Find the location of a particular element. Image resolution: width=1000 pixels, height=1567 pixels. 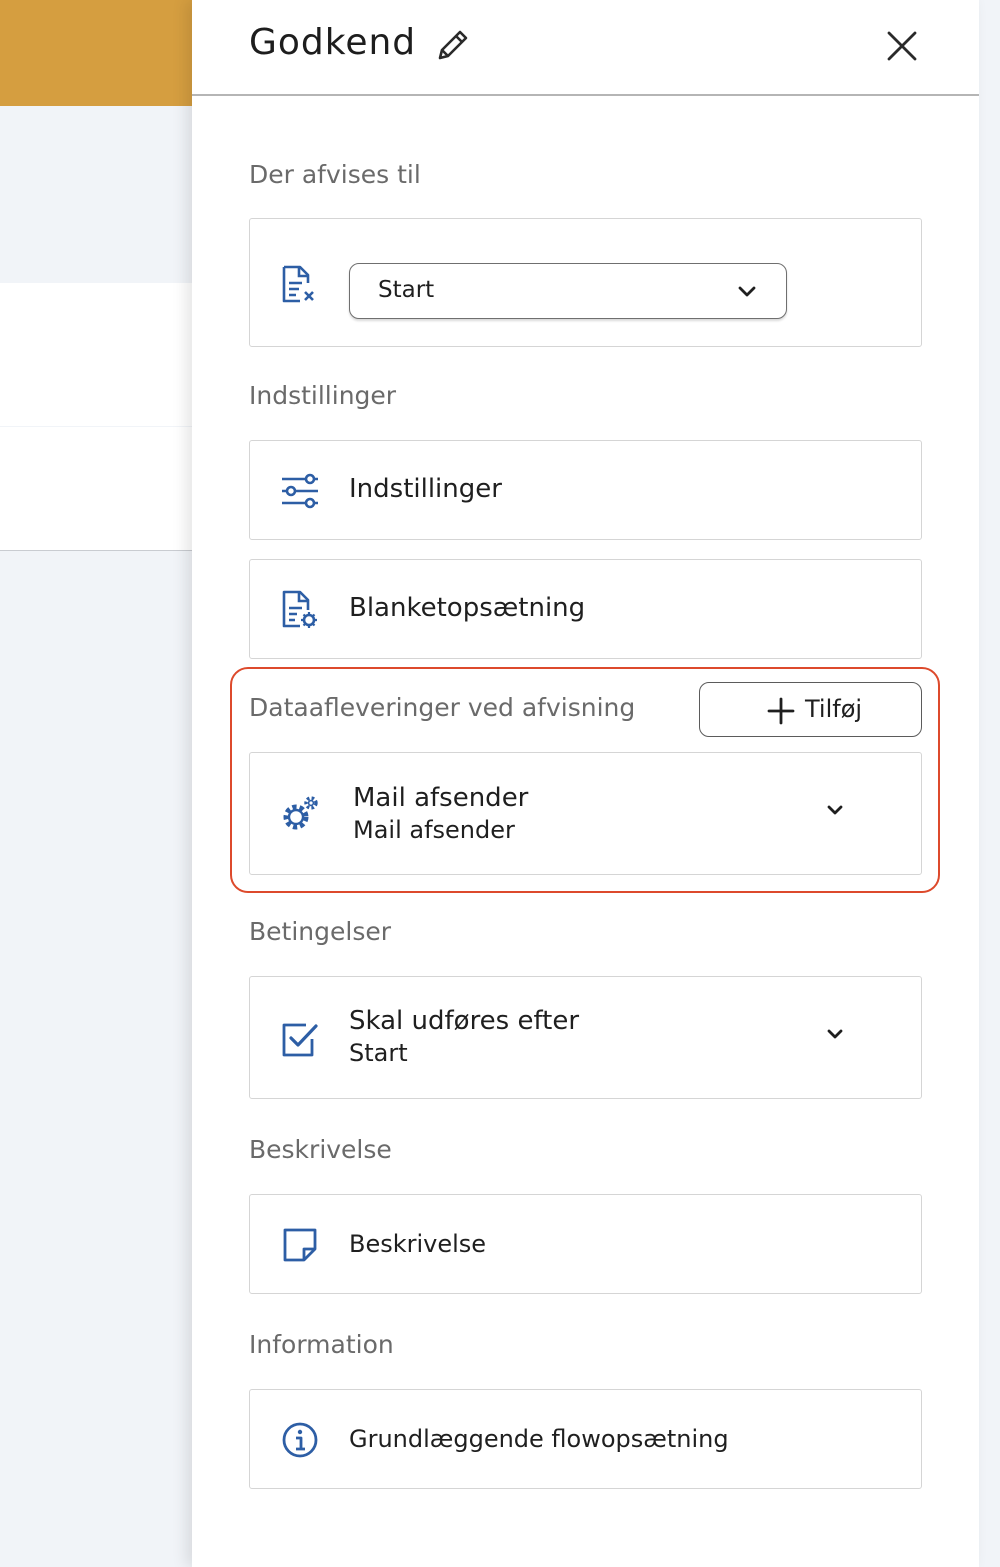

description-card-label: Beskrivelse is located at coordinates (418, 1244).